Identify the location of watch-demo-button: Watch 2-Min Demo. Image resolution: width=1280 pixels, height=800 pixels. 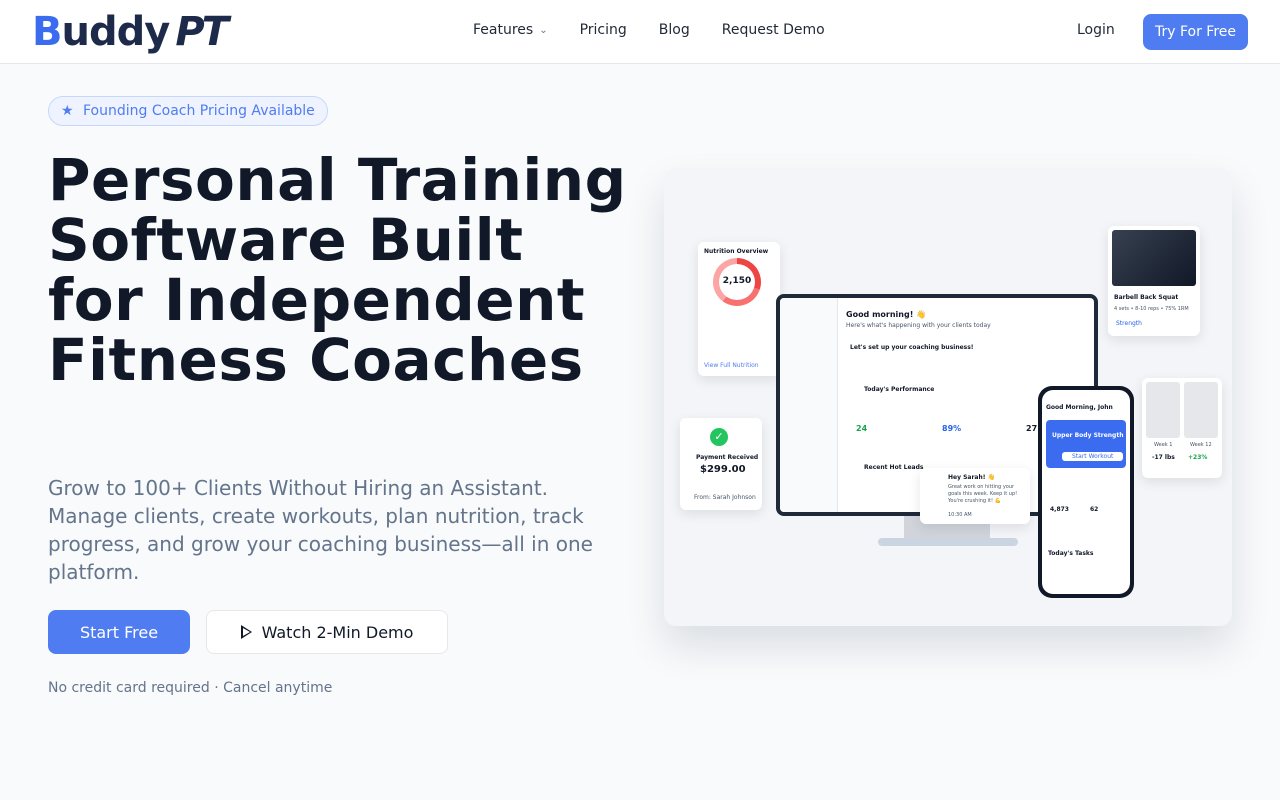
(327, 632).